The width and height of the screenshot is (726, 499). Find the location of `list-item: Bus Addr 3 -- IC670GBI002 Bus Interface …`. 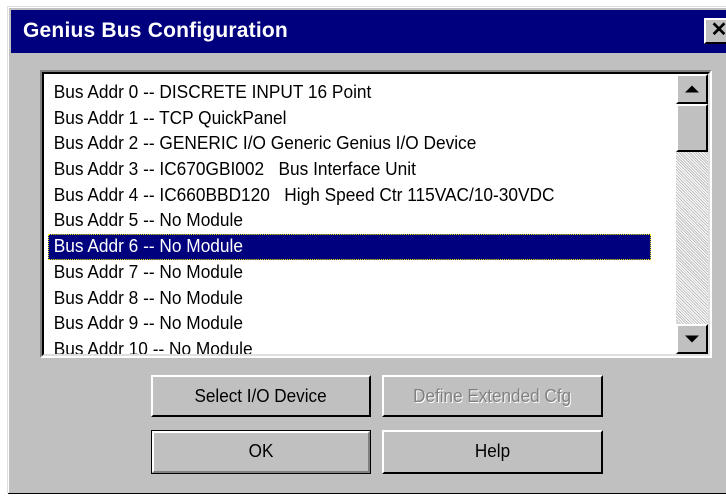

list-item: Bus Addr 3 -- IC670GBI002 Bus Interface … is located at coordinates (349, 170).